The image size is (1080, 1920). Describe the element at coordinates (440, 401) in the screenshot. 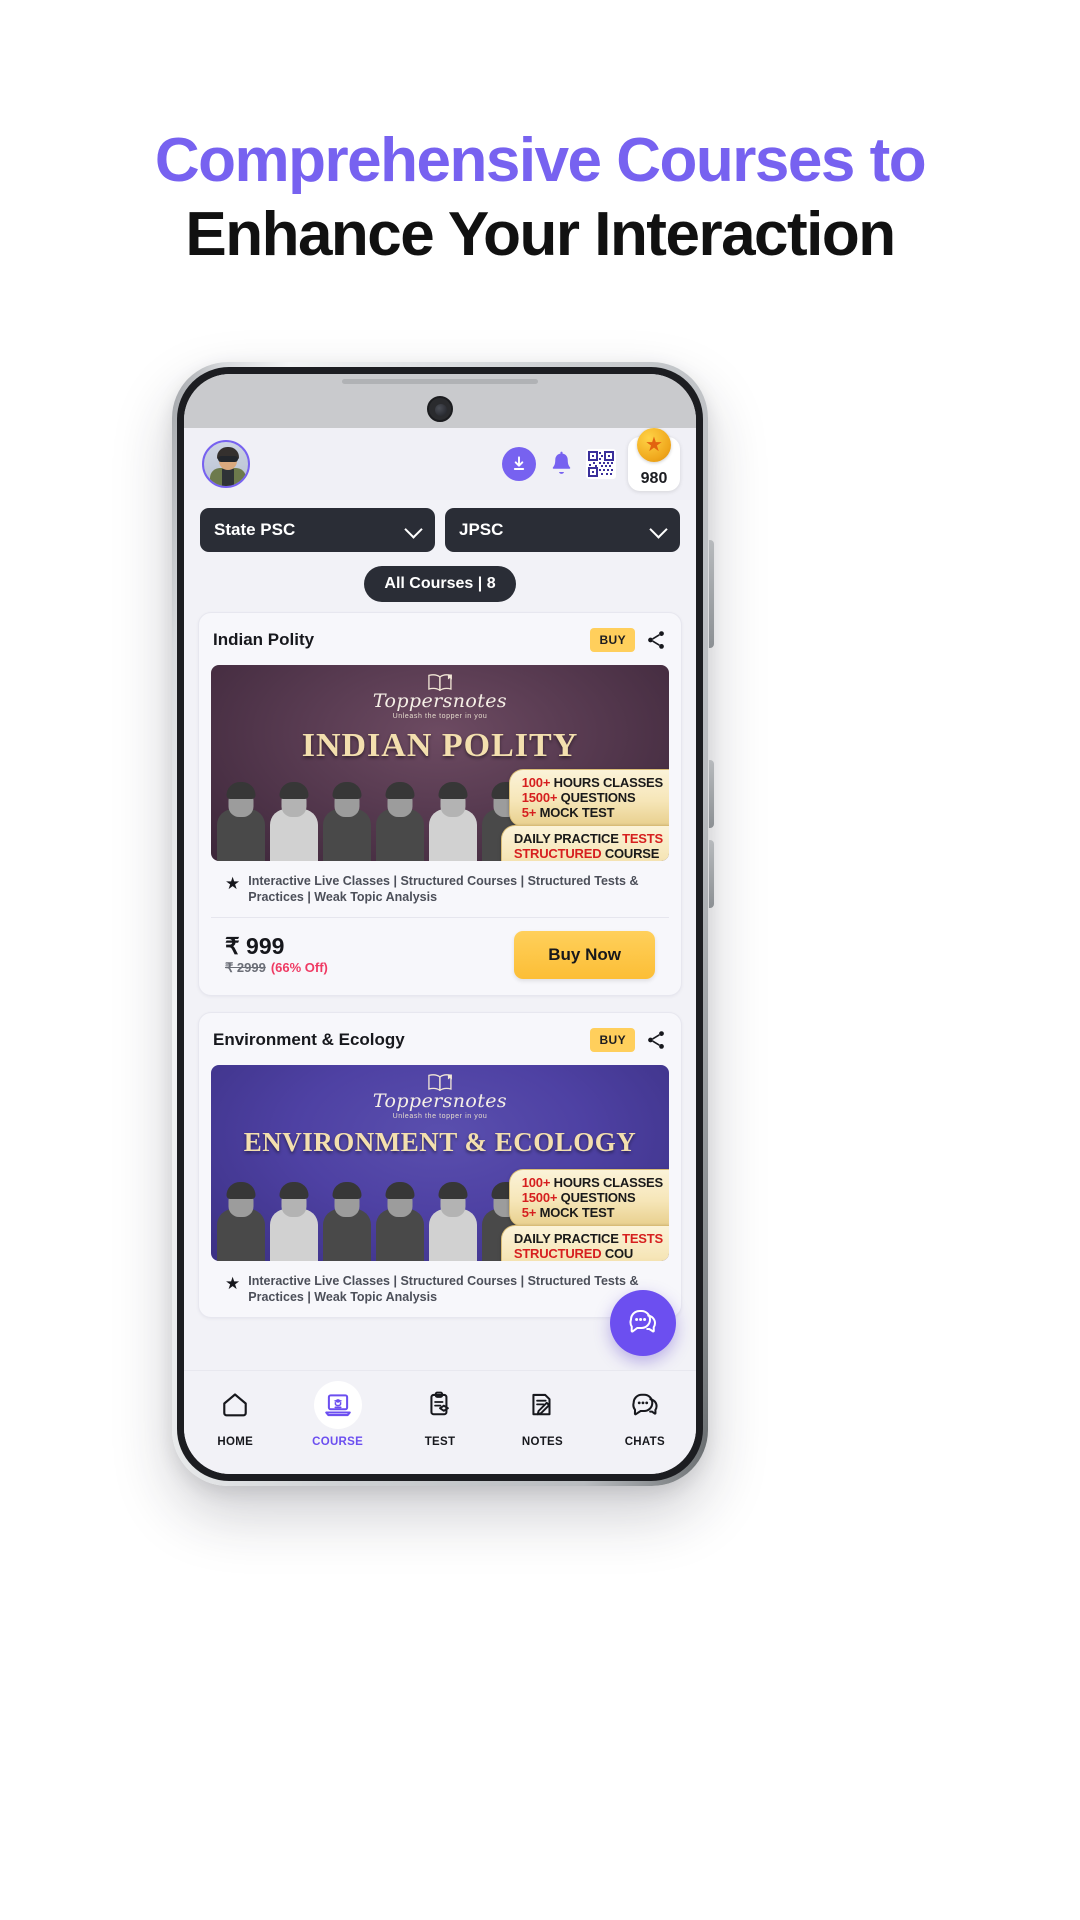

I see `phone-status-strip` at that location.